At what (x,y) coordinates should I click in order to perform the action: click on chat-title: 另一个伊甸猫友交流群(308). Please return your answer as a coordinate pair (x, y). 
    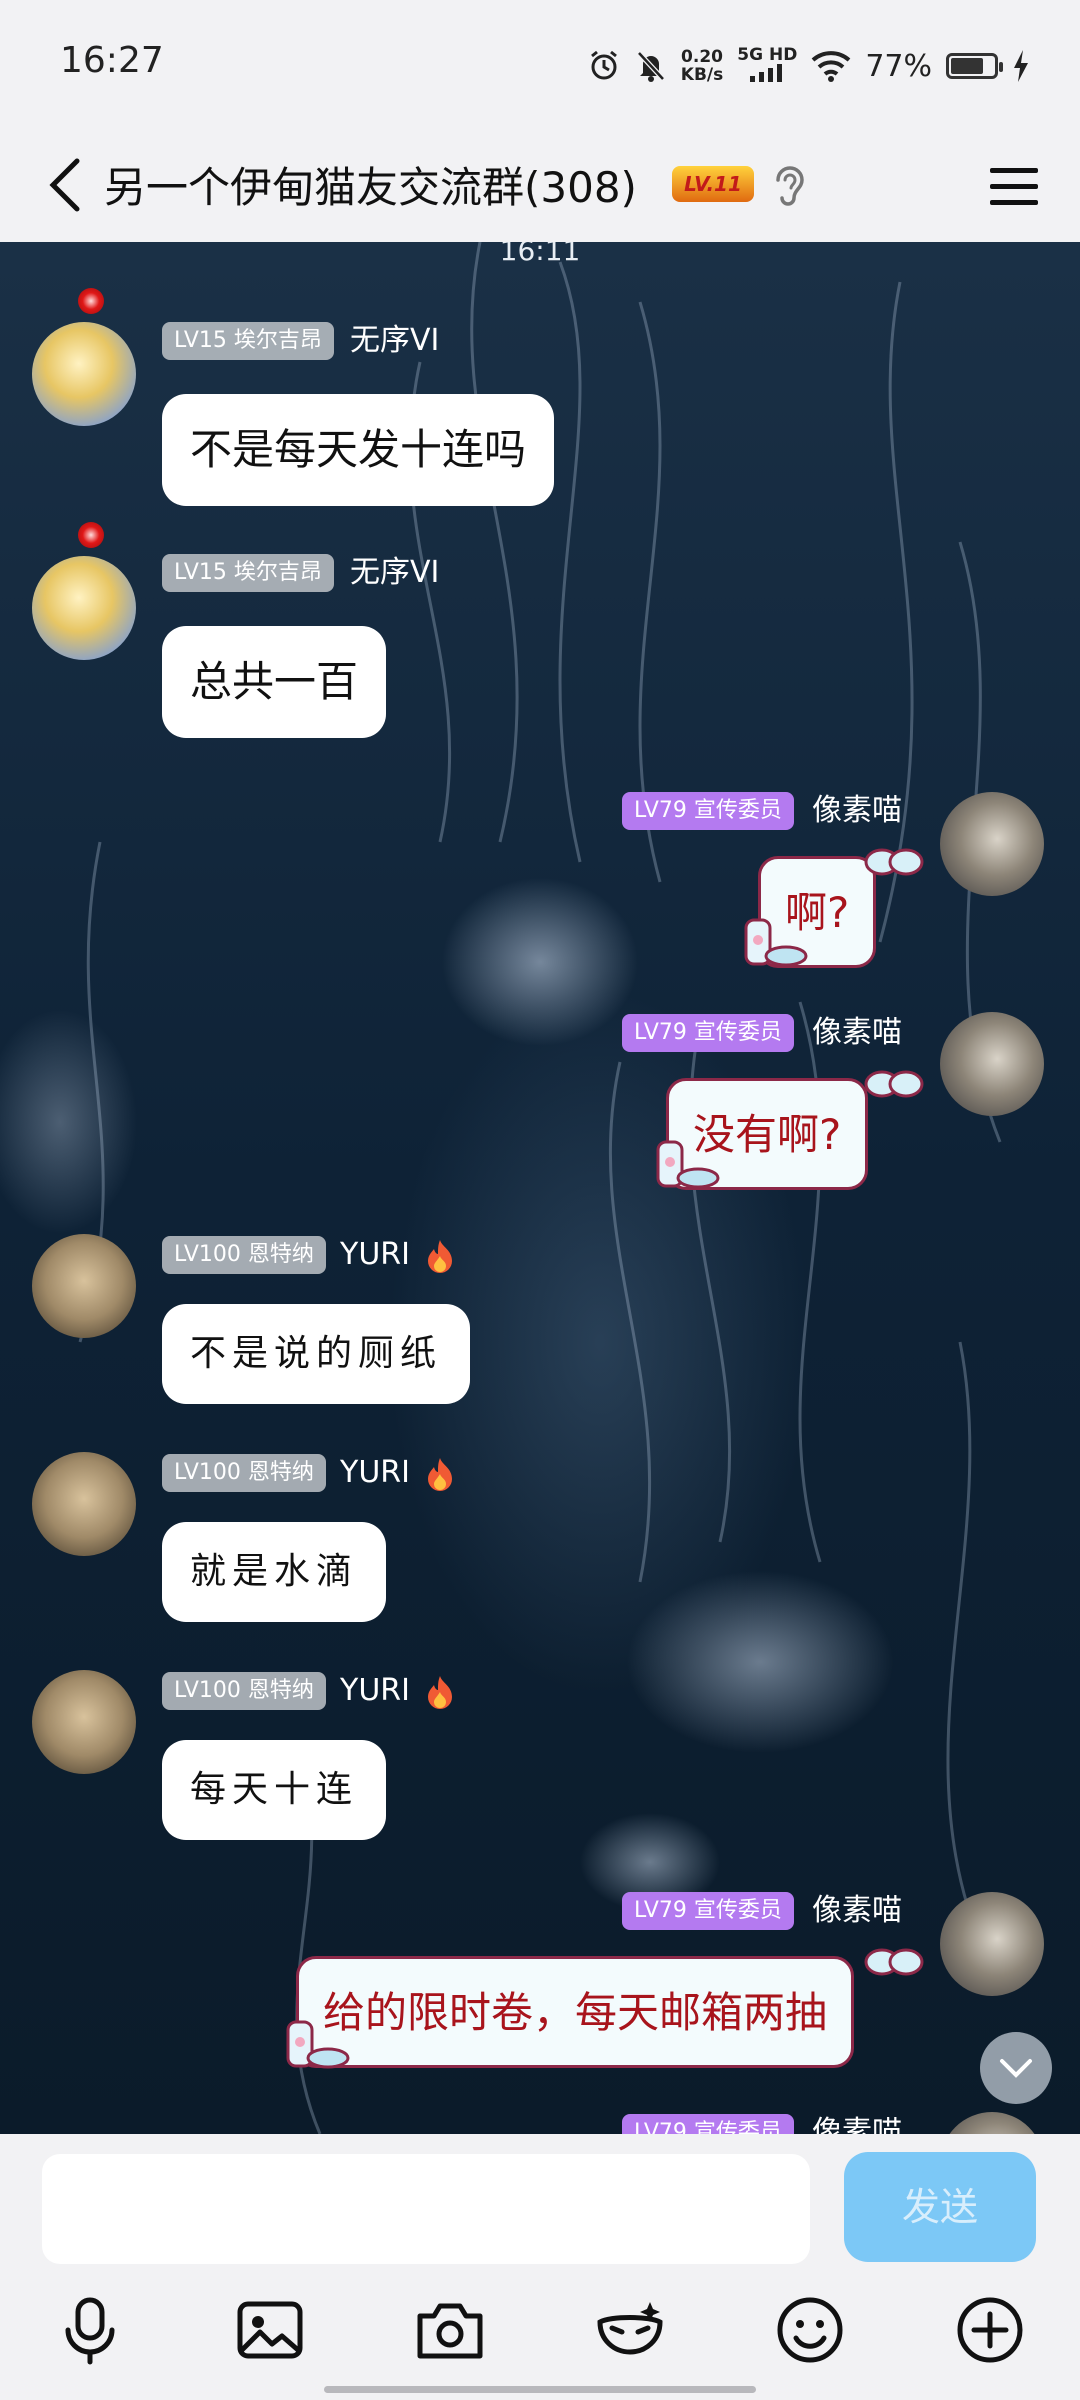
    Looking at the image, I should click on (370, 184).